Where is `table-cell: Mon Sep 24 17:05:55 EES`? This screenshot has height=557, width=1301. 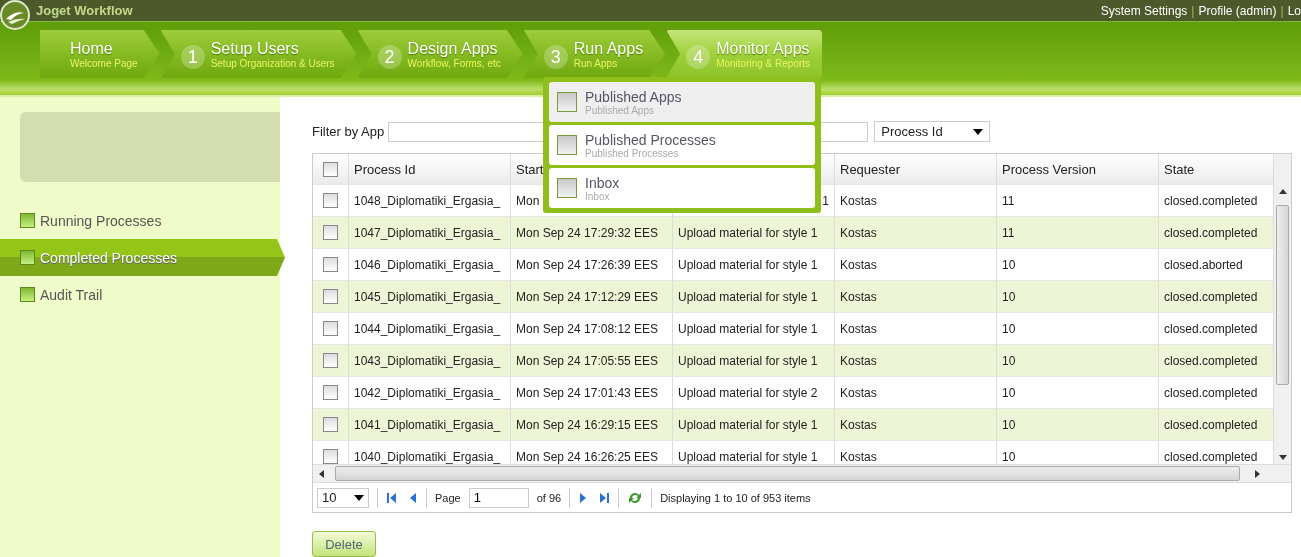
table-cell: Mon Sep 24 17:05:55 EES is located at coordinates (592, 360).